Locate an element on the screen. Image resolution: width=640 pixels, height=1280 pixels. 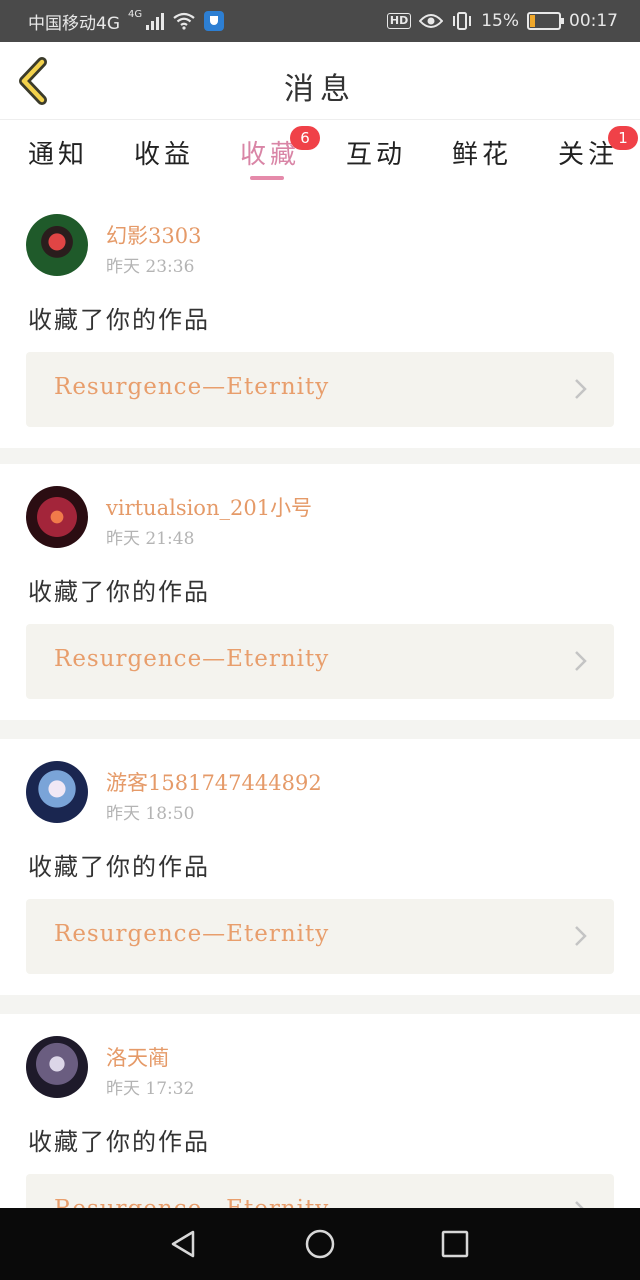
timestamp: 昨天 17:32 is located at coordinates (150, 1089).